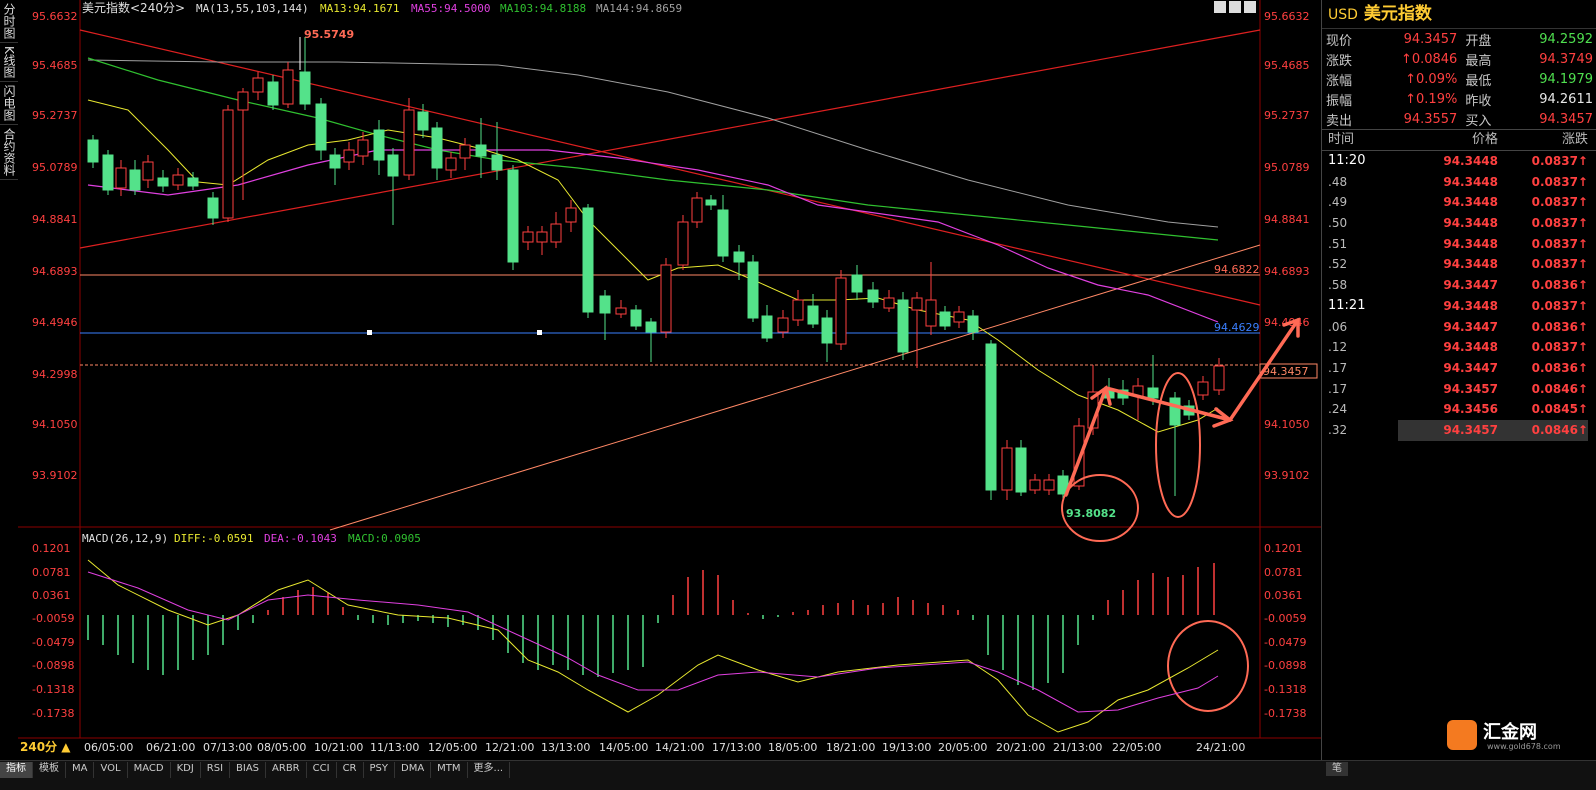  What do you see at coordinates (45, 746) in the screenshot?
I see `period-selector: 240分 ▲` at bounding box center [45, 746].